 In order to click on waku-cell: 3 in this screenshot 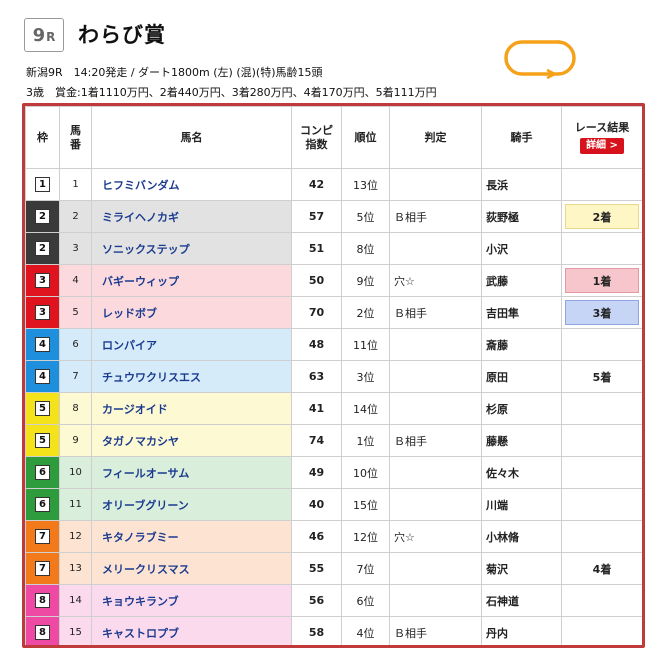, I will do `click(42, 312)`.